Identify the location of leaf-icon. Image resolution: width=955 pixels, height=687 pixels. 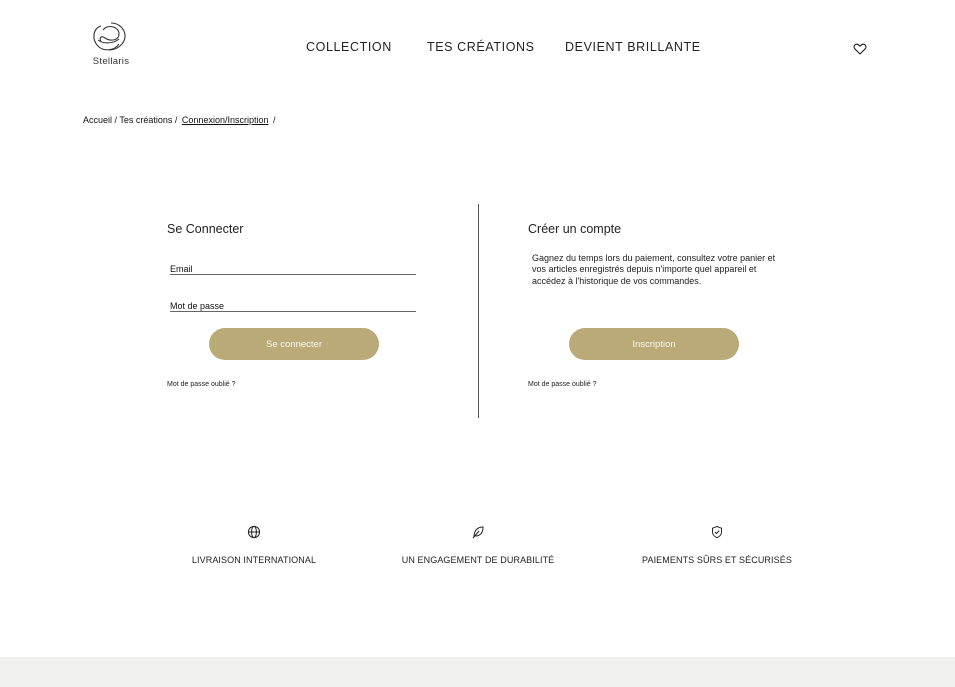
(478, 532).